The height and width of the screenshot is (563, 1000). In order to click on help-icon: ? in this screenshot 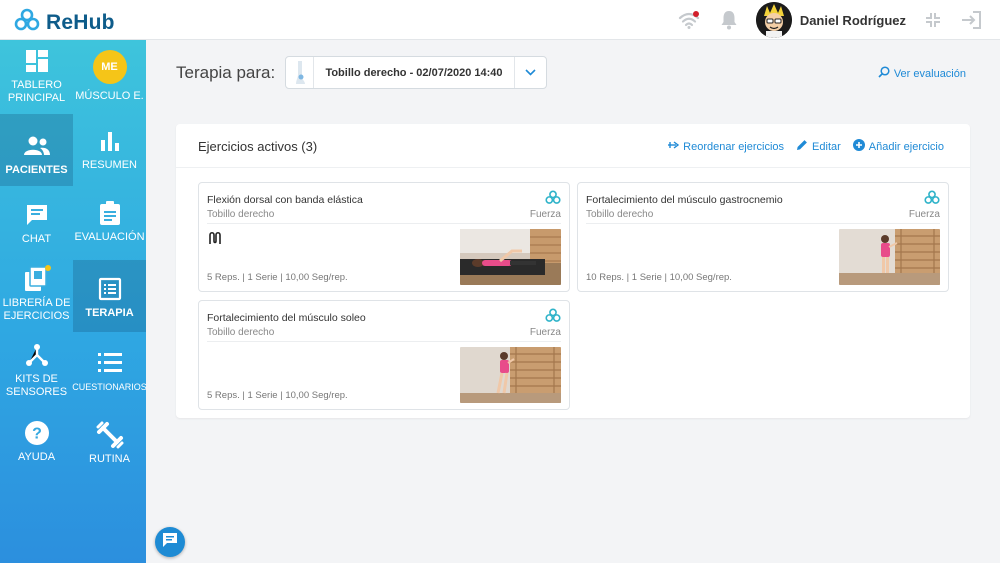, I will do `click(37, 433)`.